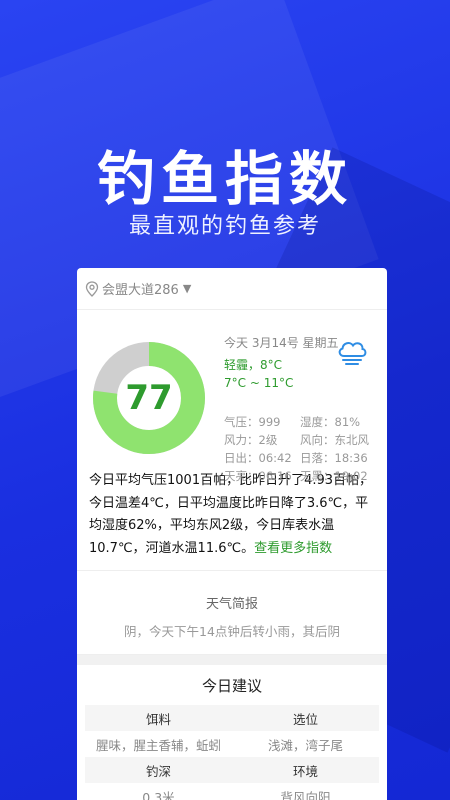 This screenshot has width=450, height=800. What do you see at coordinates (334, 440) in the screenshot?
I see `stat-wind-direction: 风向：东北风` at bounding box center [334, 440].